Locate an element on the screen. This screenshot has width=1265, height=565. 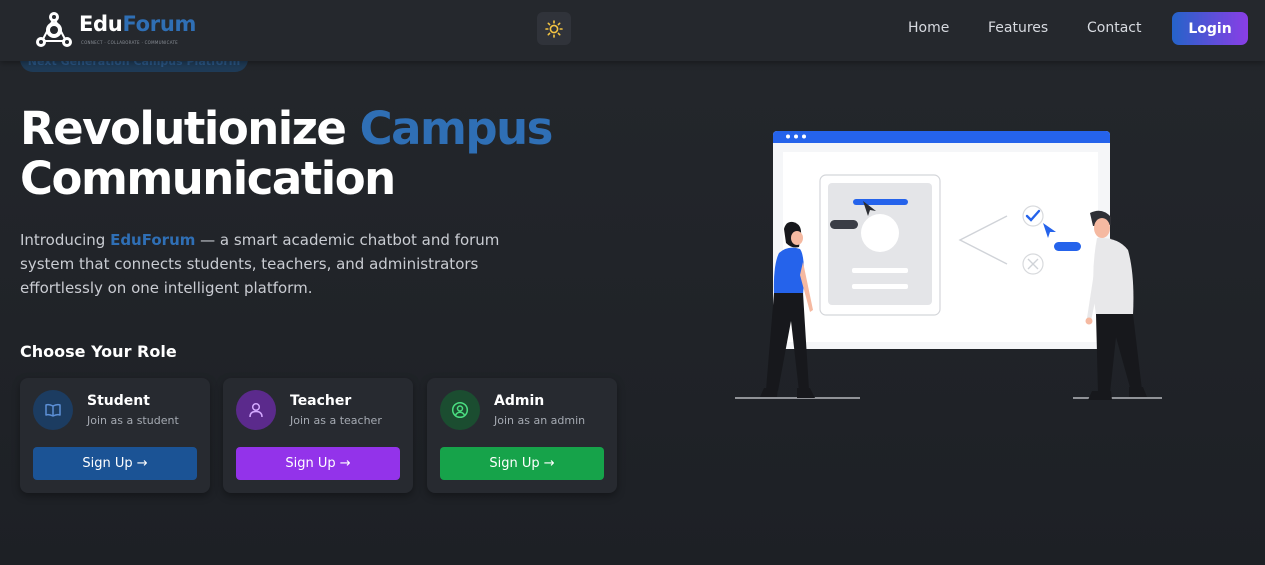
profile-avatar-circle is located at coordinates (880, 233).